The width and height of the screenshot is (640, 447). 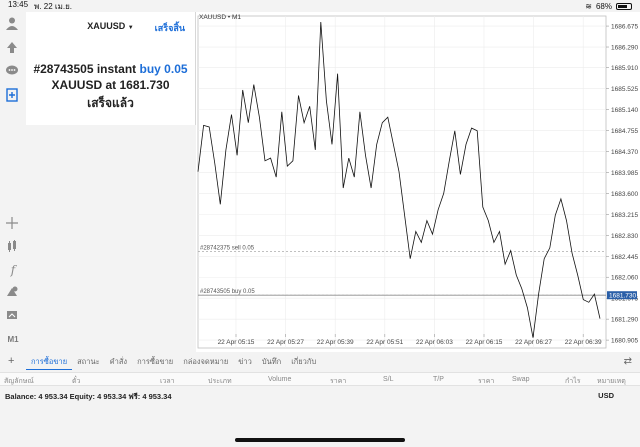 I want to click on home-indicator, so click(x=320, y=440).